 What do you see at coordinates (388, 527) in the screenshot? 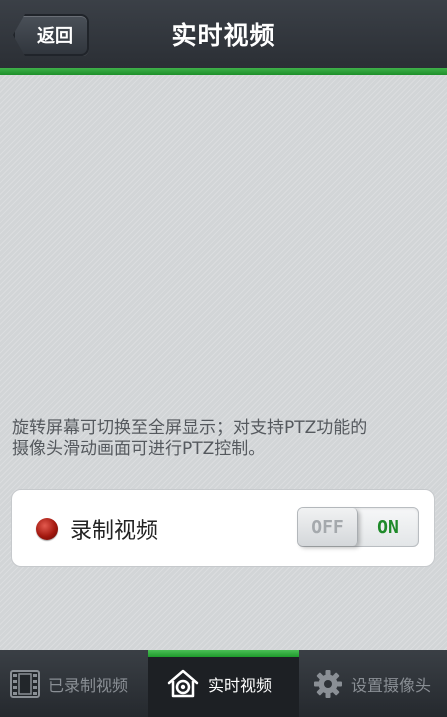
I see `toggle-on-label: ON` at bounding box center [388, 527].